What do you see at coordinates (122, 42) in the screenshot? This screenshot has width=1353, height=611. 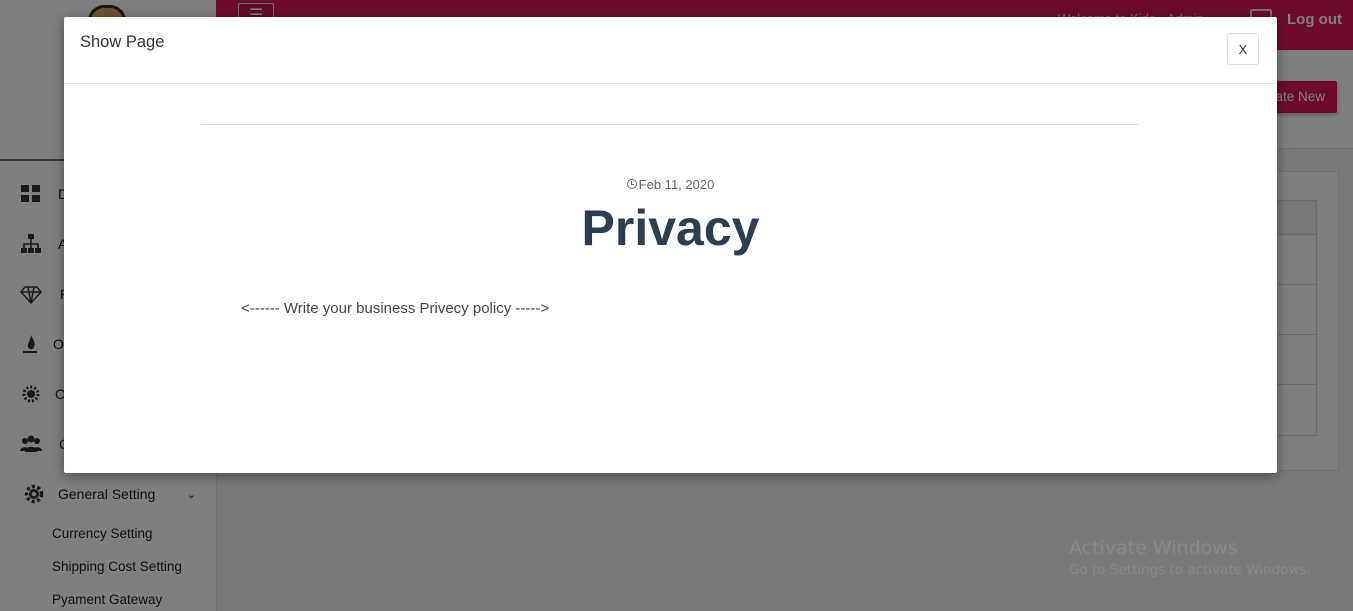 I see `modal-title: Show Page` at bounding box center [122, 42].